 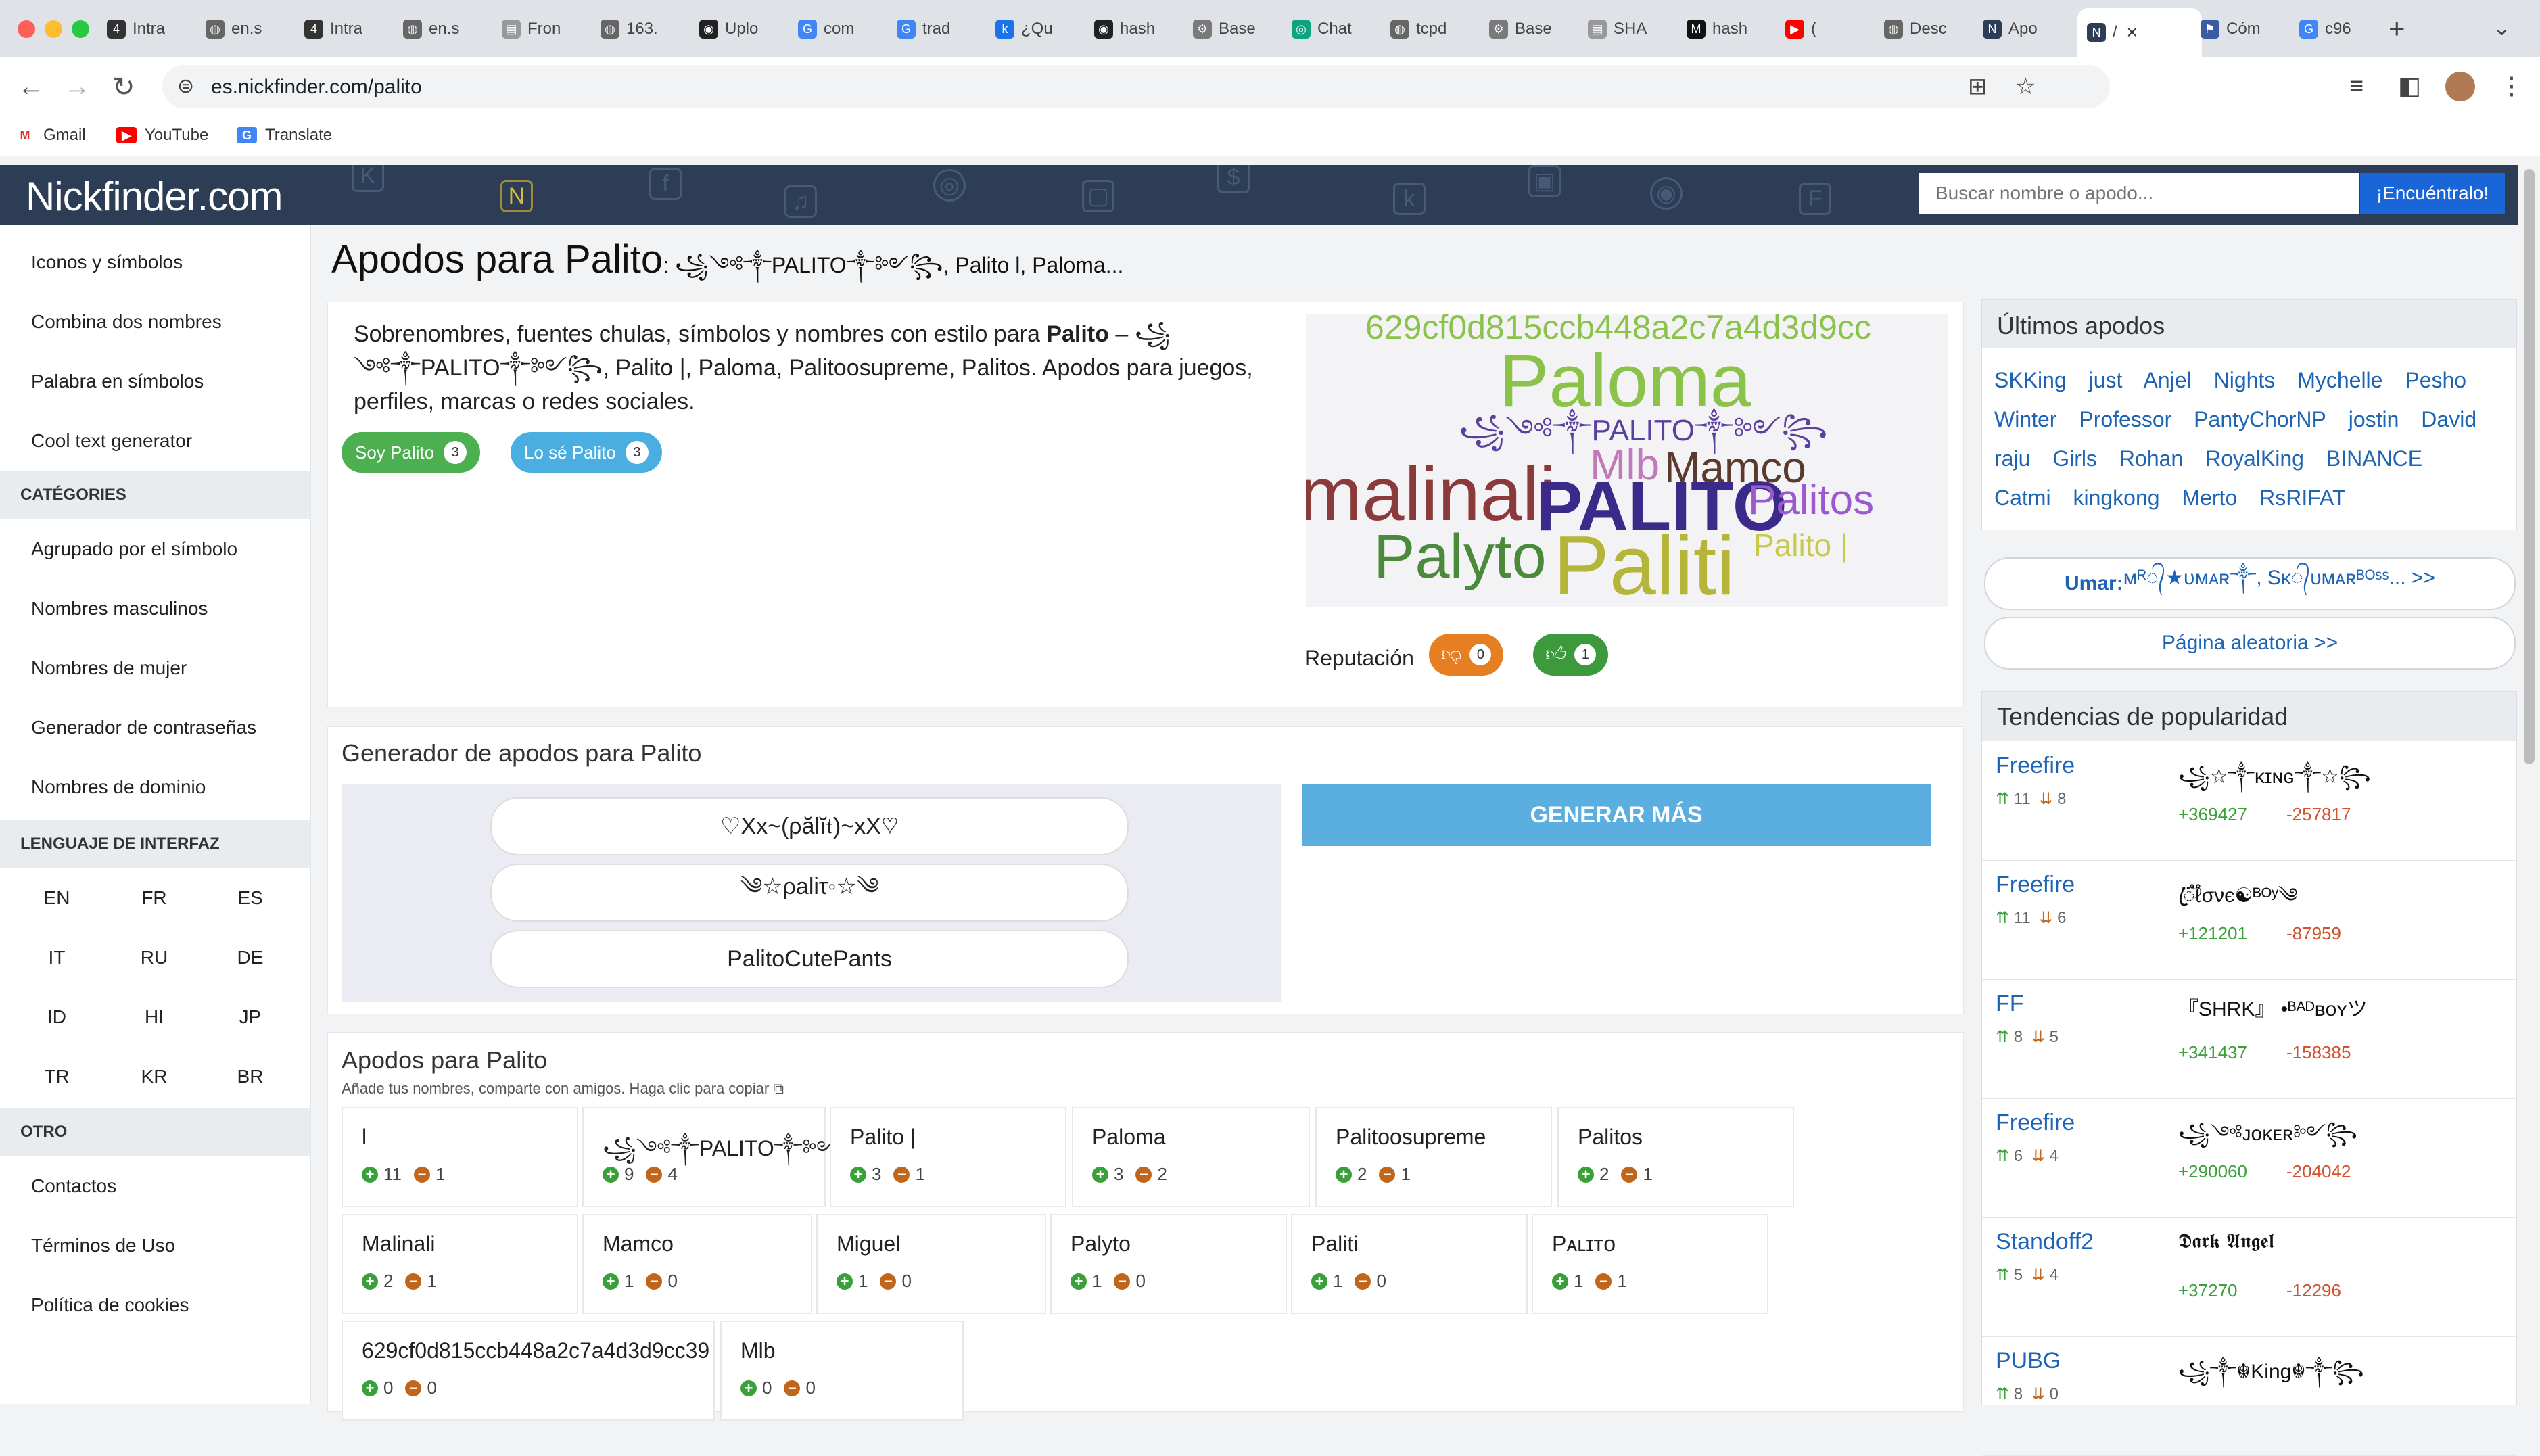 I want to click on nickname-card: ꧁༺༒PALITO༒༻꧂ +9−4, so click(x=726, y=1157).